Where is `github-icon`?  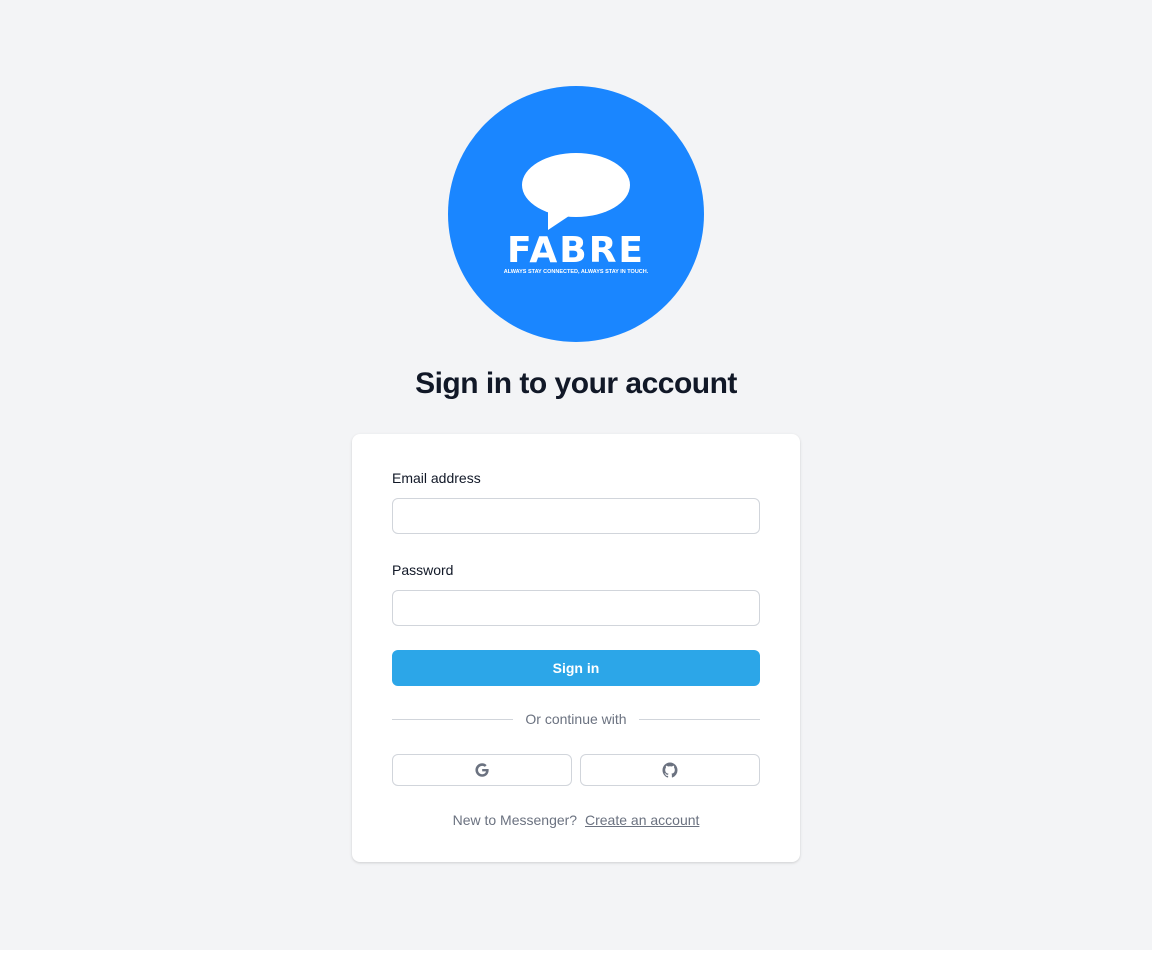
github-icon is located at coordinates (670, 770).